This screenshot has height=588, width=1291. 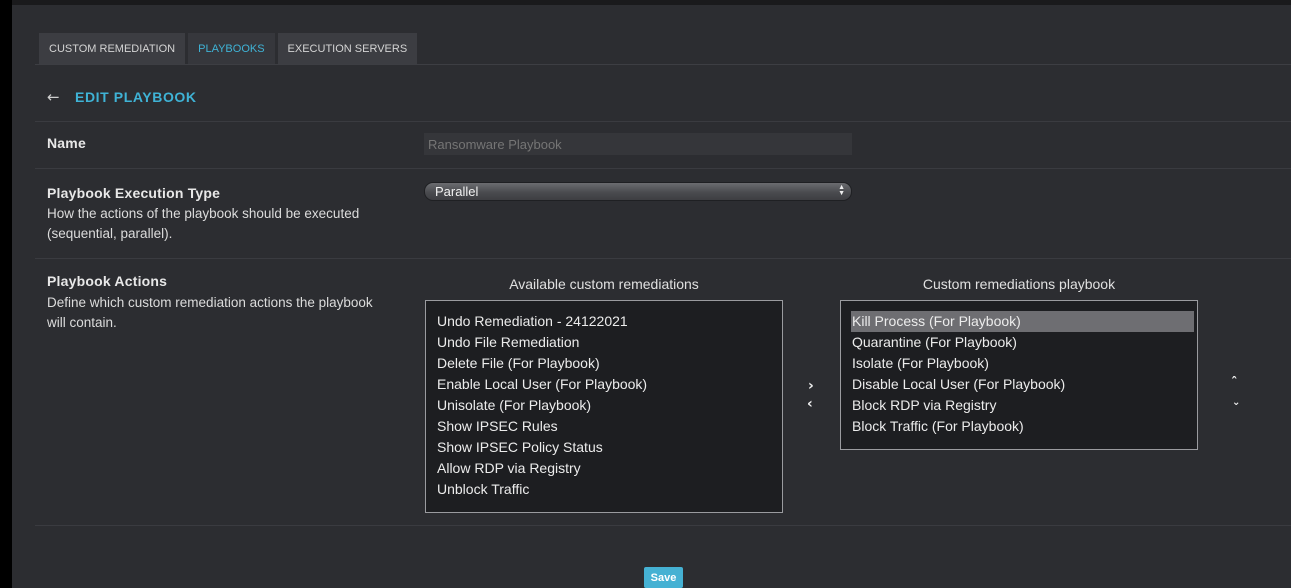 I want to click on execution-type-select: Parallel ▲ ▼, so click(x=638, y=191).